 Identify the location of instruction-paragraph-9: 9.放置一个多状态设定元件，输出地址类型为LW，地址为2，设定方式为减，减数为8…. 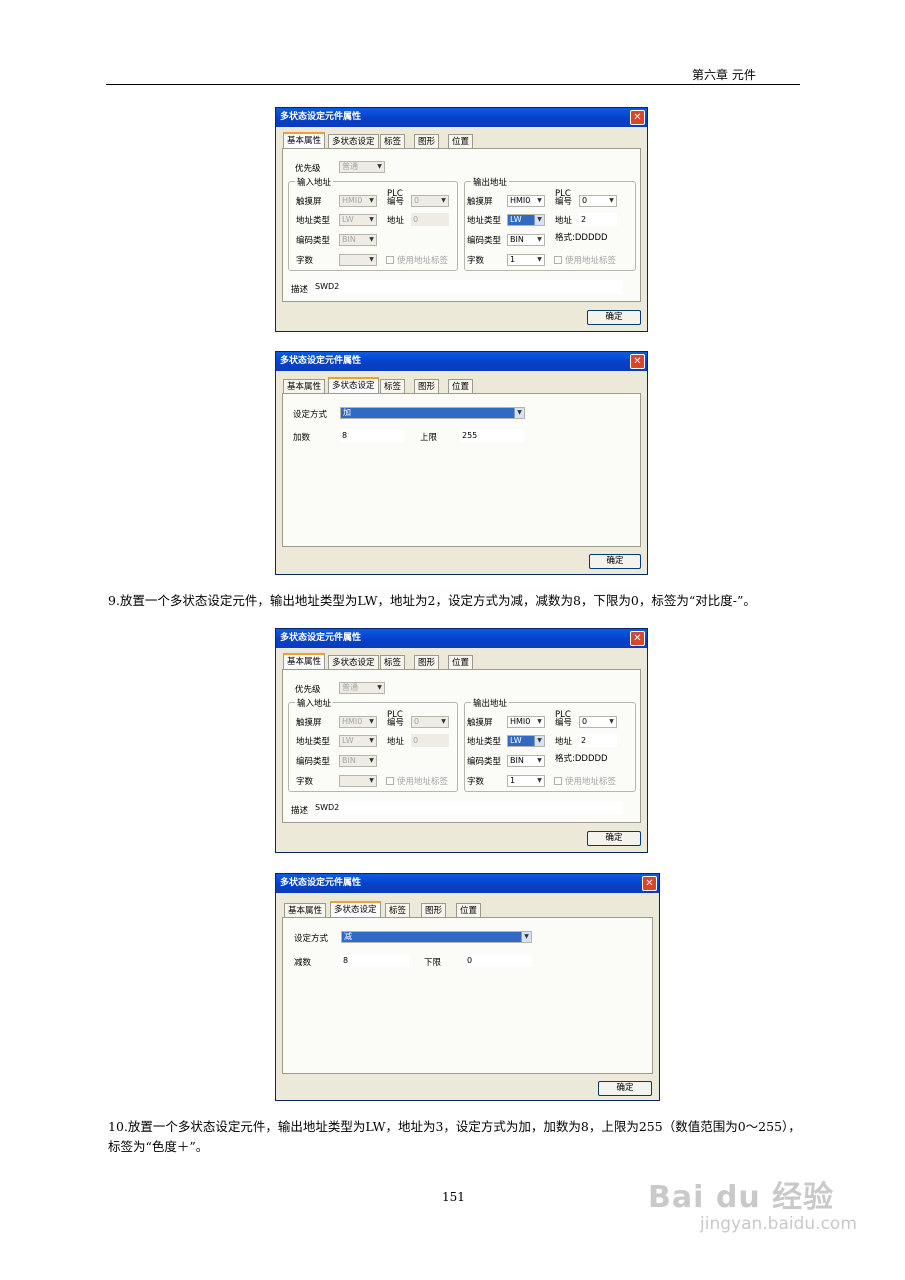
(432, 600).